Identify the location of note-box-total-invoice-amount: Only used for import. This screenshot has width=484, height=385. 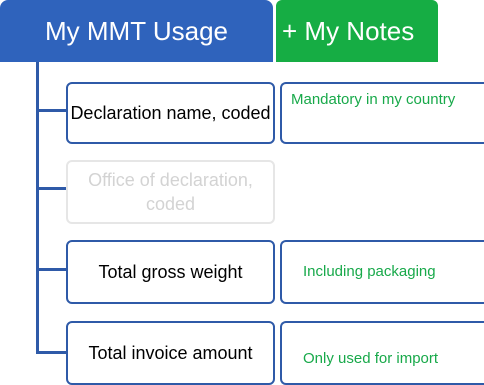
(382, 353).